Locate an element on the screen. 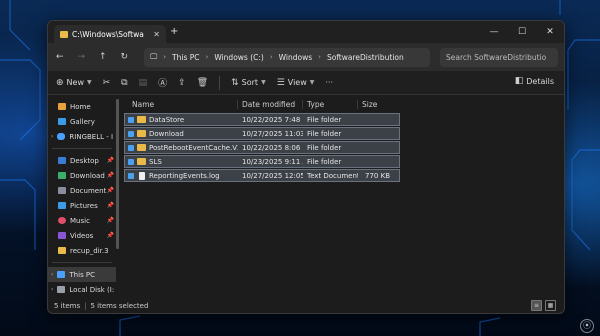 Image resolution: width=600 pixels, height=336 pixels. file-date: 10/23/2025 9:11 A is located at coordinates (272, 161).